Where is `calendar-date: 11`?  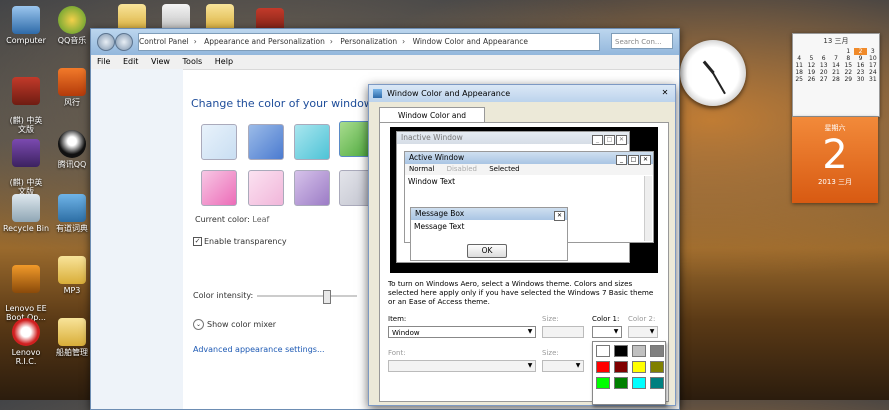 calendar-date: 11 is located at coordinates (799, 65).